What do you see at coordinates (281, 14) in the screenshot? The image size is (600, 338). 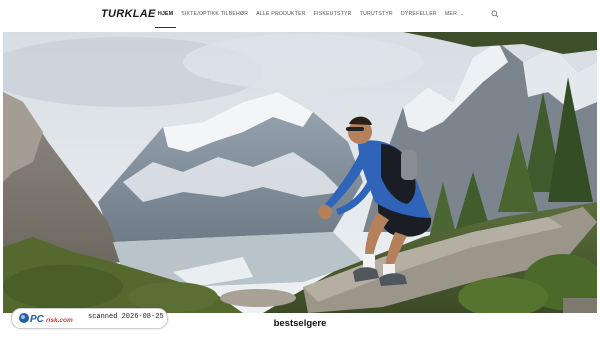 I see `nav-item-alle-produkter: ALLE PRODUKTER` at bounding box center [281, 14].